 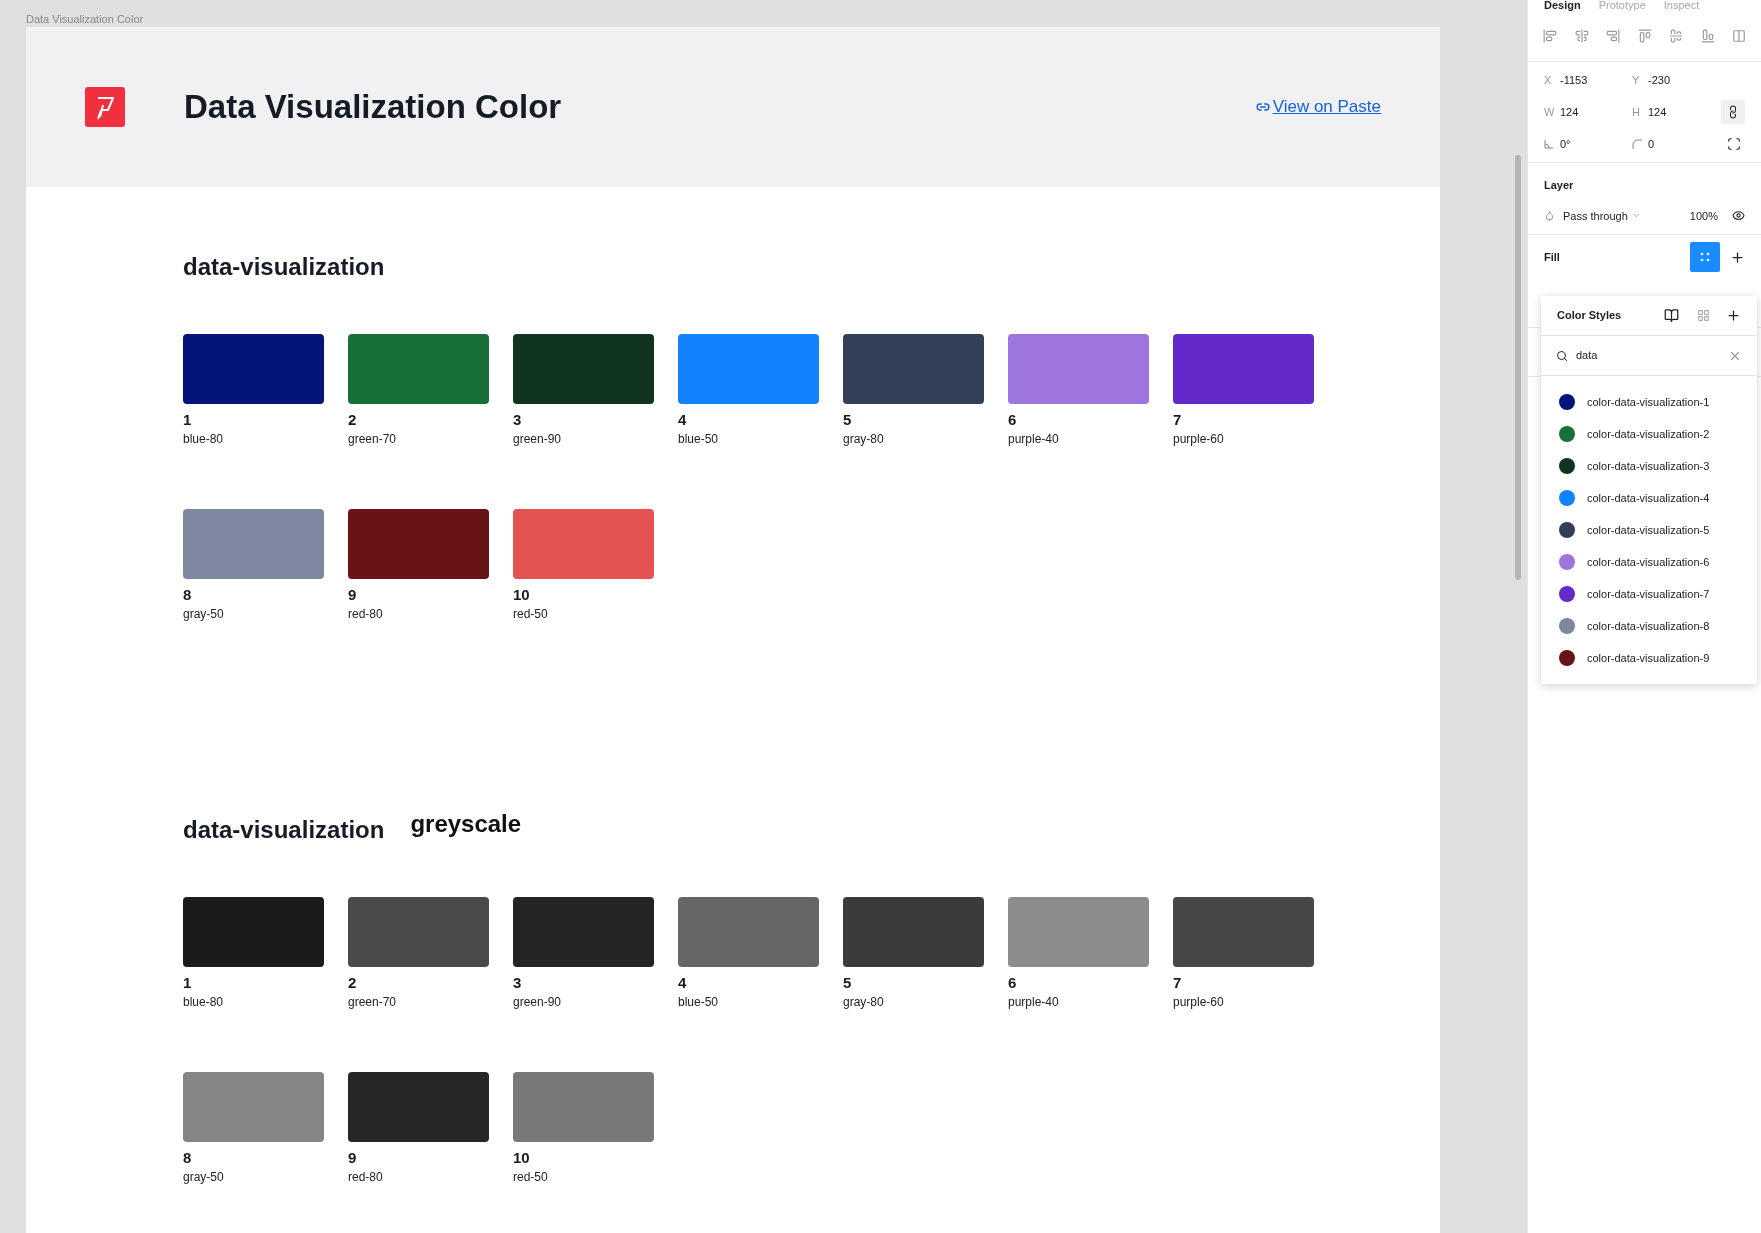 I want to click on align-left-icon, so click(x=1550, y=35).